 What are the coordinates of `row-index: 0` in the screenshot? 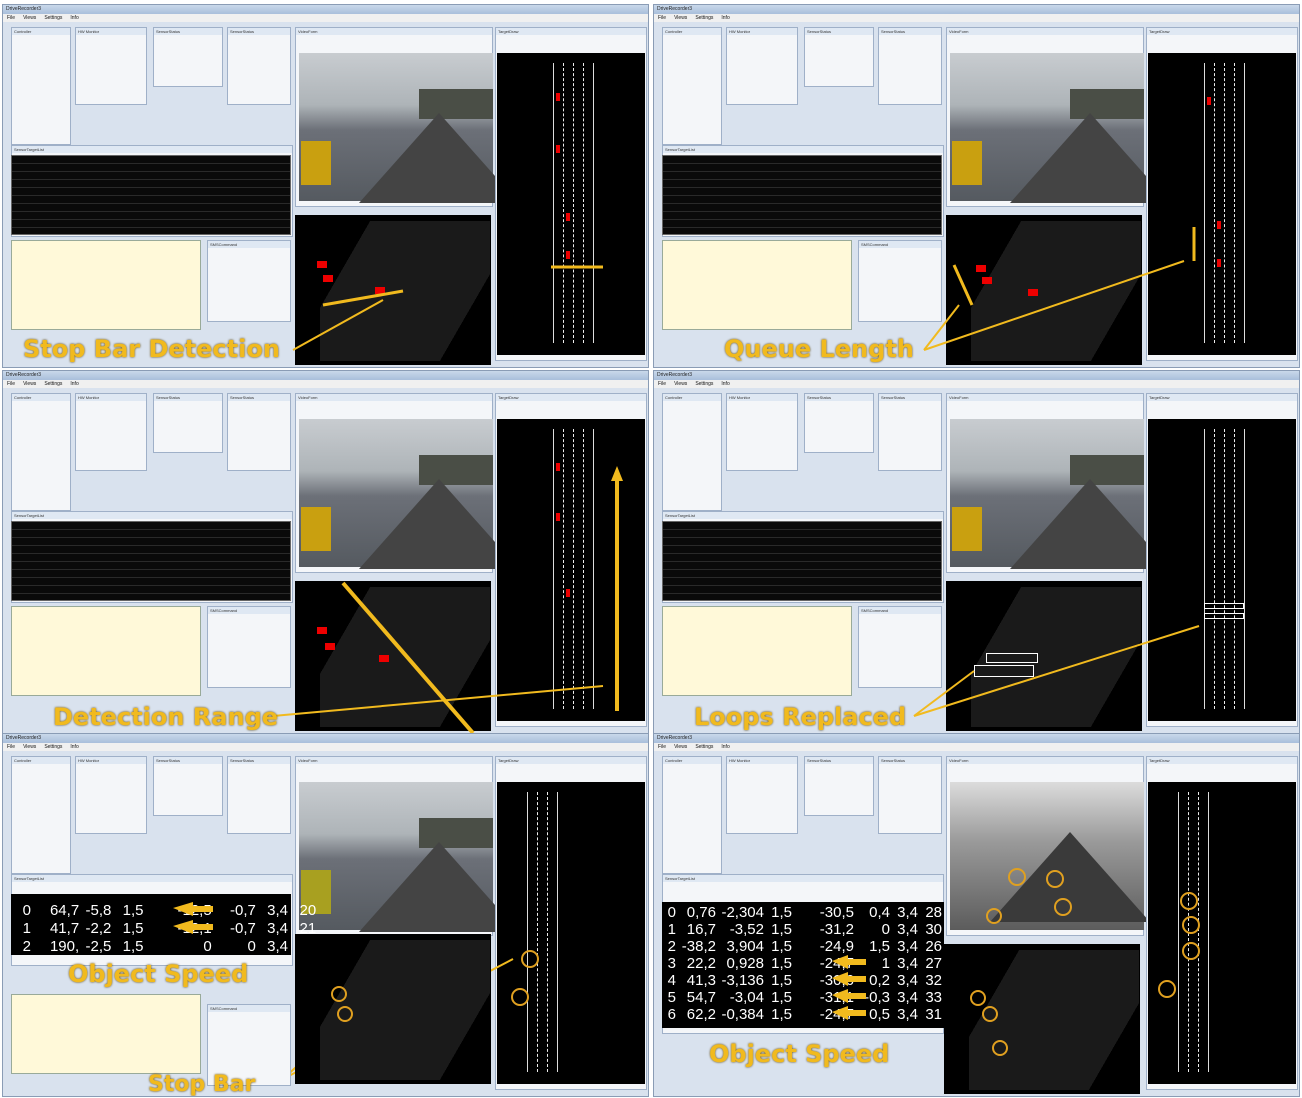 It's located at (26, 910).